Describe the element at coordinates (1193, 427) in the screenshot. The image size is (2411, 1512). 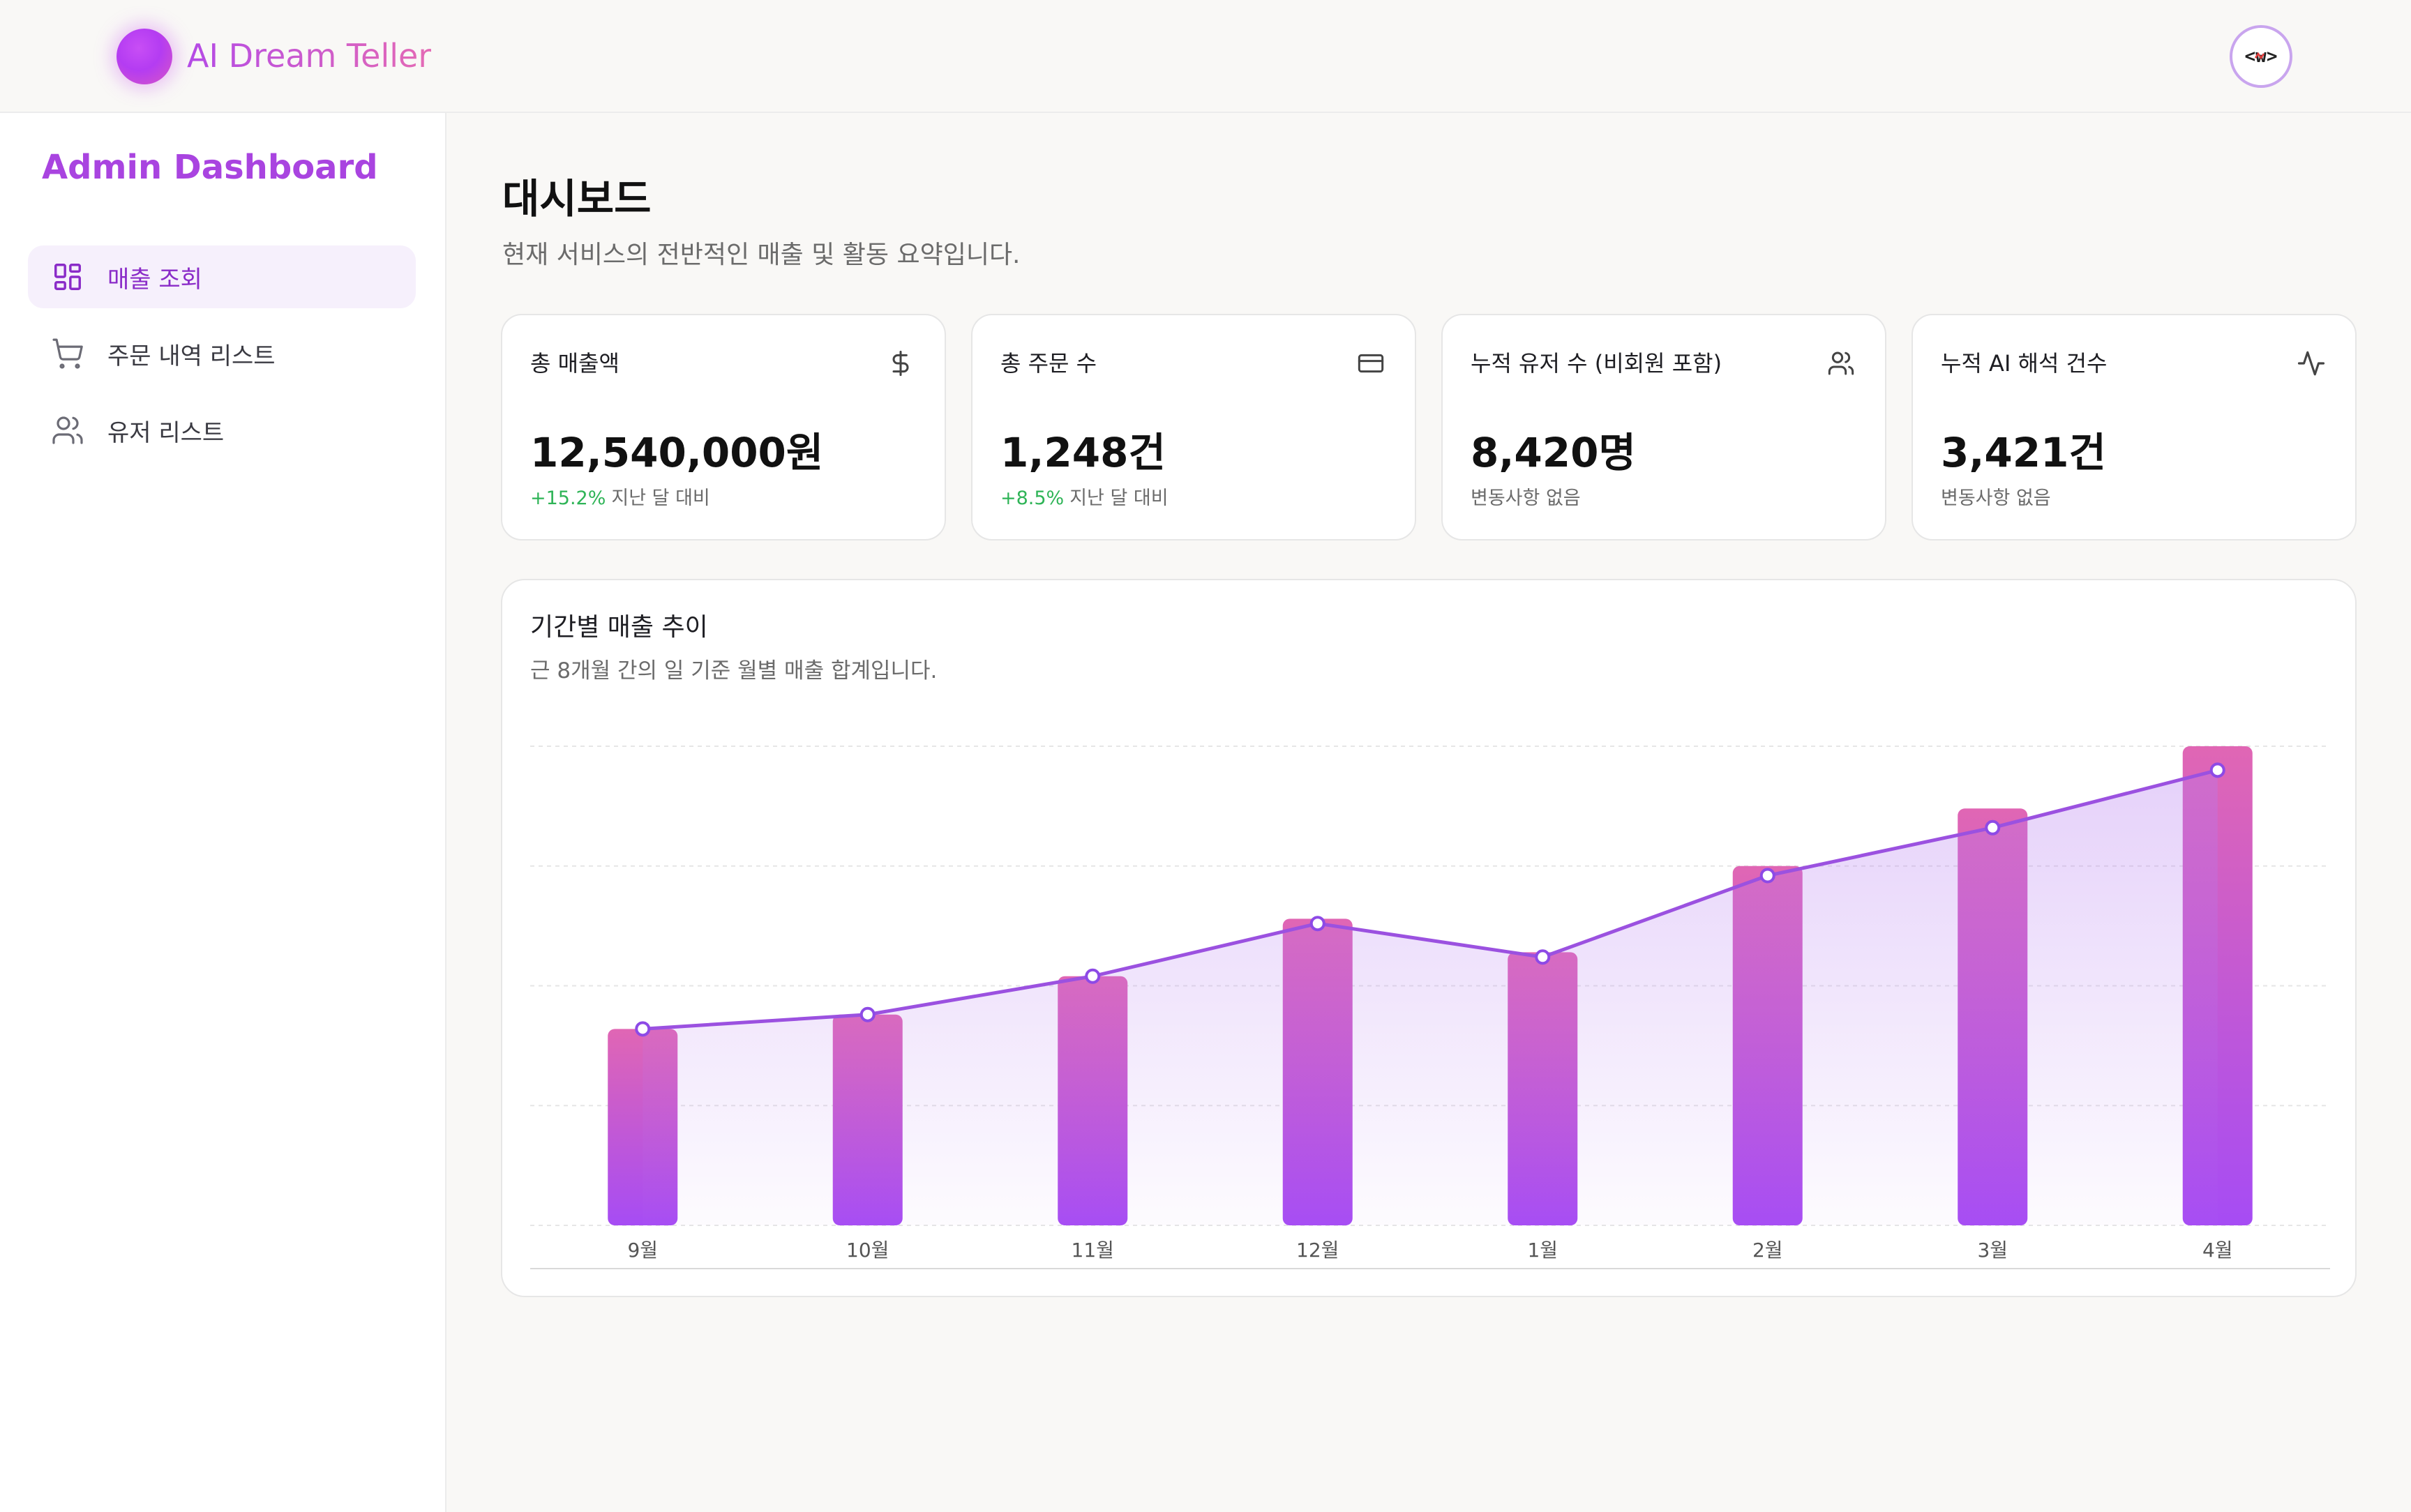
I see `stat-card-orders: 총 주문 수 1,248건 +8.5% 지난 달 대비` at that location.